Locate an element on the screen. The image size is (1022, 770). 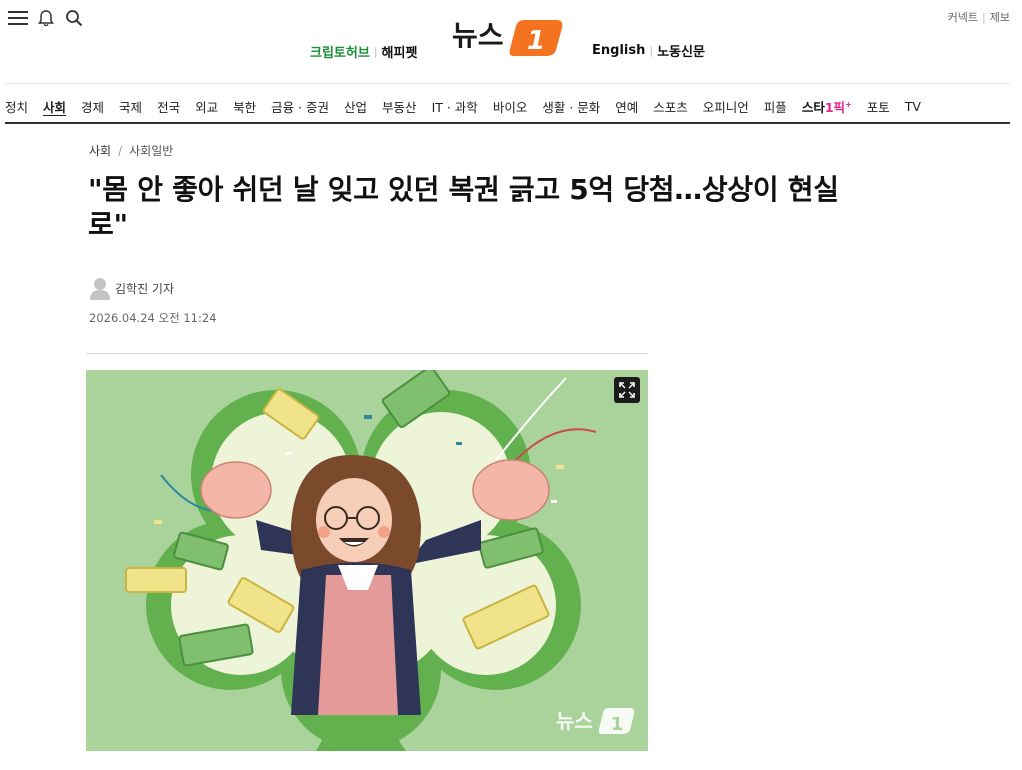
star-pick-accent: 1픽 is located at coordinates (835, 107).